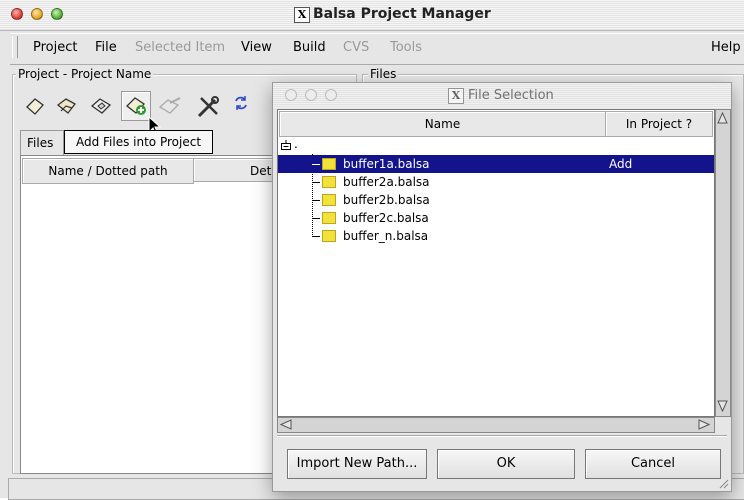 The height and width of the screenshot is (500, 744). What do you see at coordinates (442, 124) in the screenshot?
I see `column-header-name: Name` at bounding box center [442, 124].